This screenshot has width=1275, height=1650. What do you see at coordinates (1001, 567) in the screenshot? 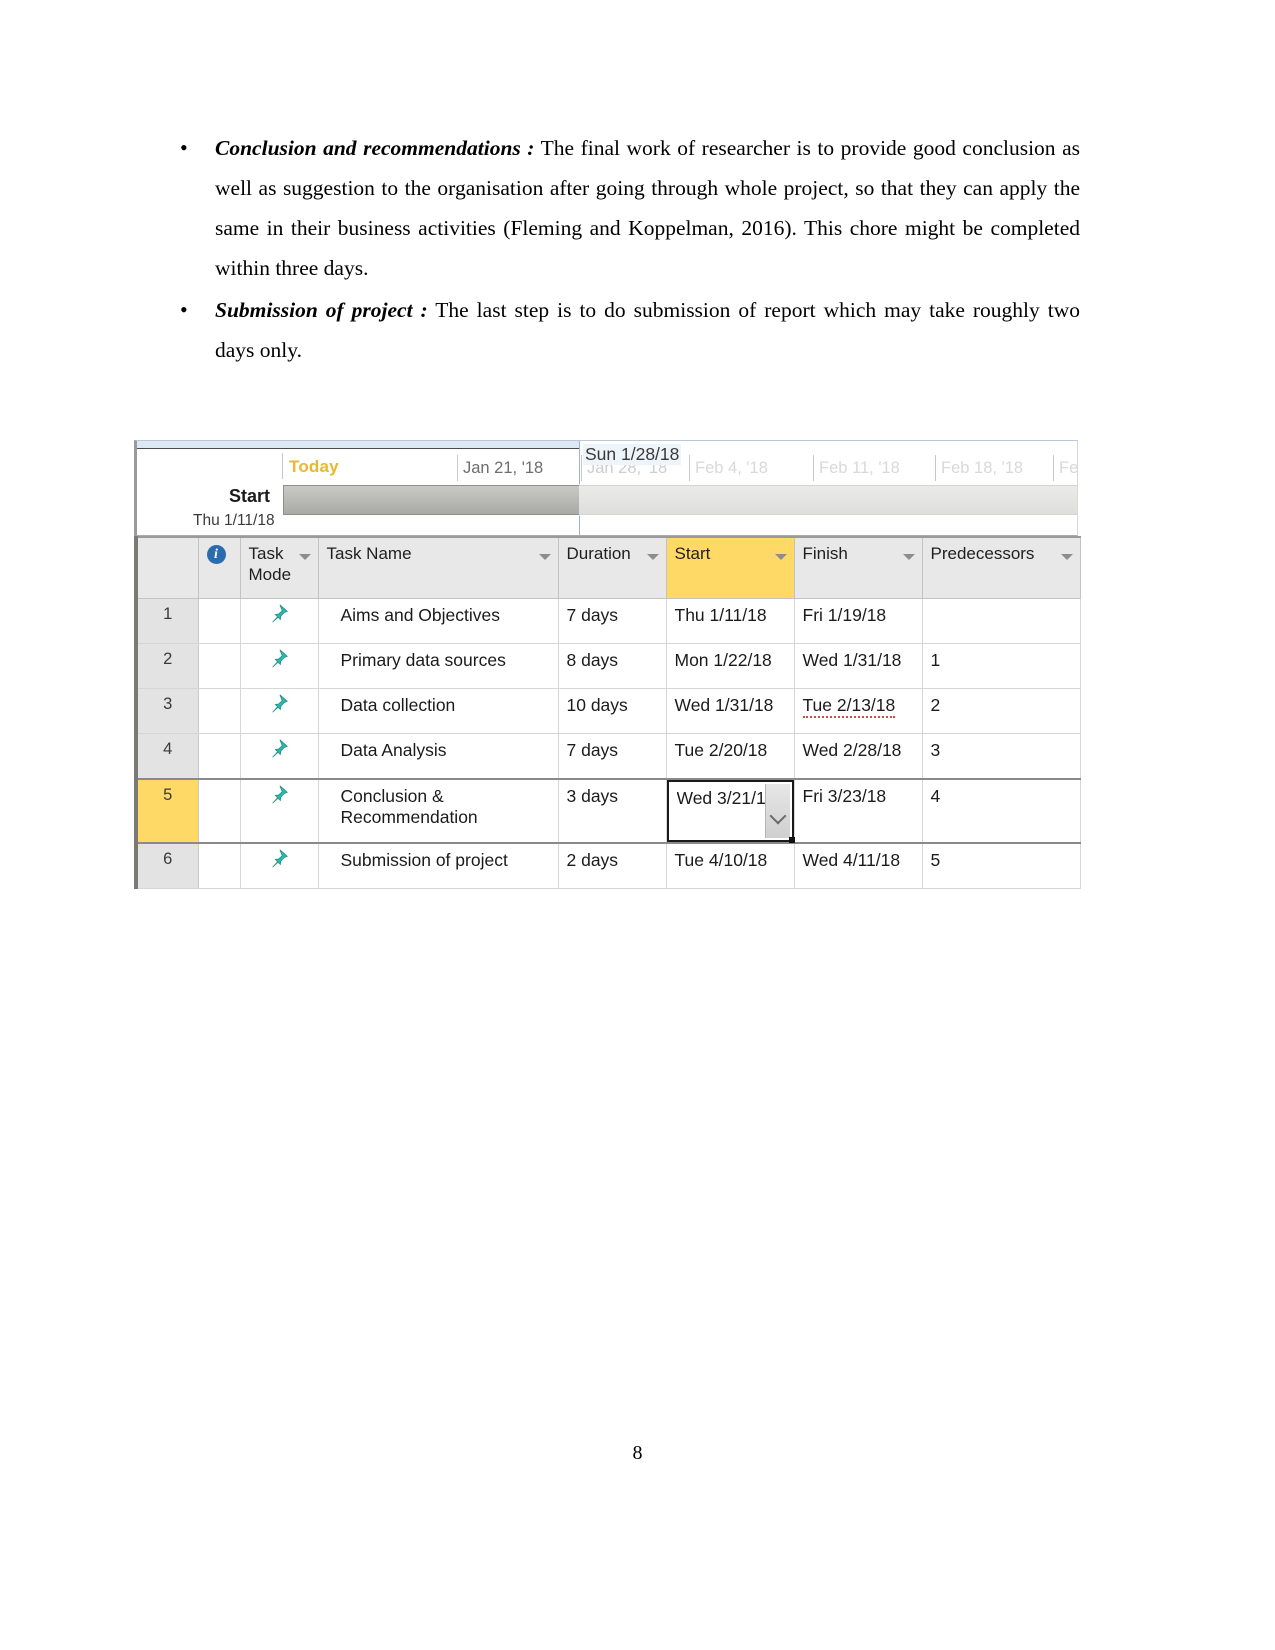
I see `column-header-predecessors: Predecessors` at bounding box center [1001, 567].